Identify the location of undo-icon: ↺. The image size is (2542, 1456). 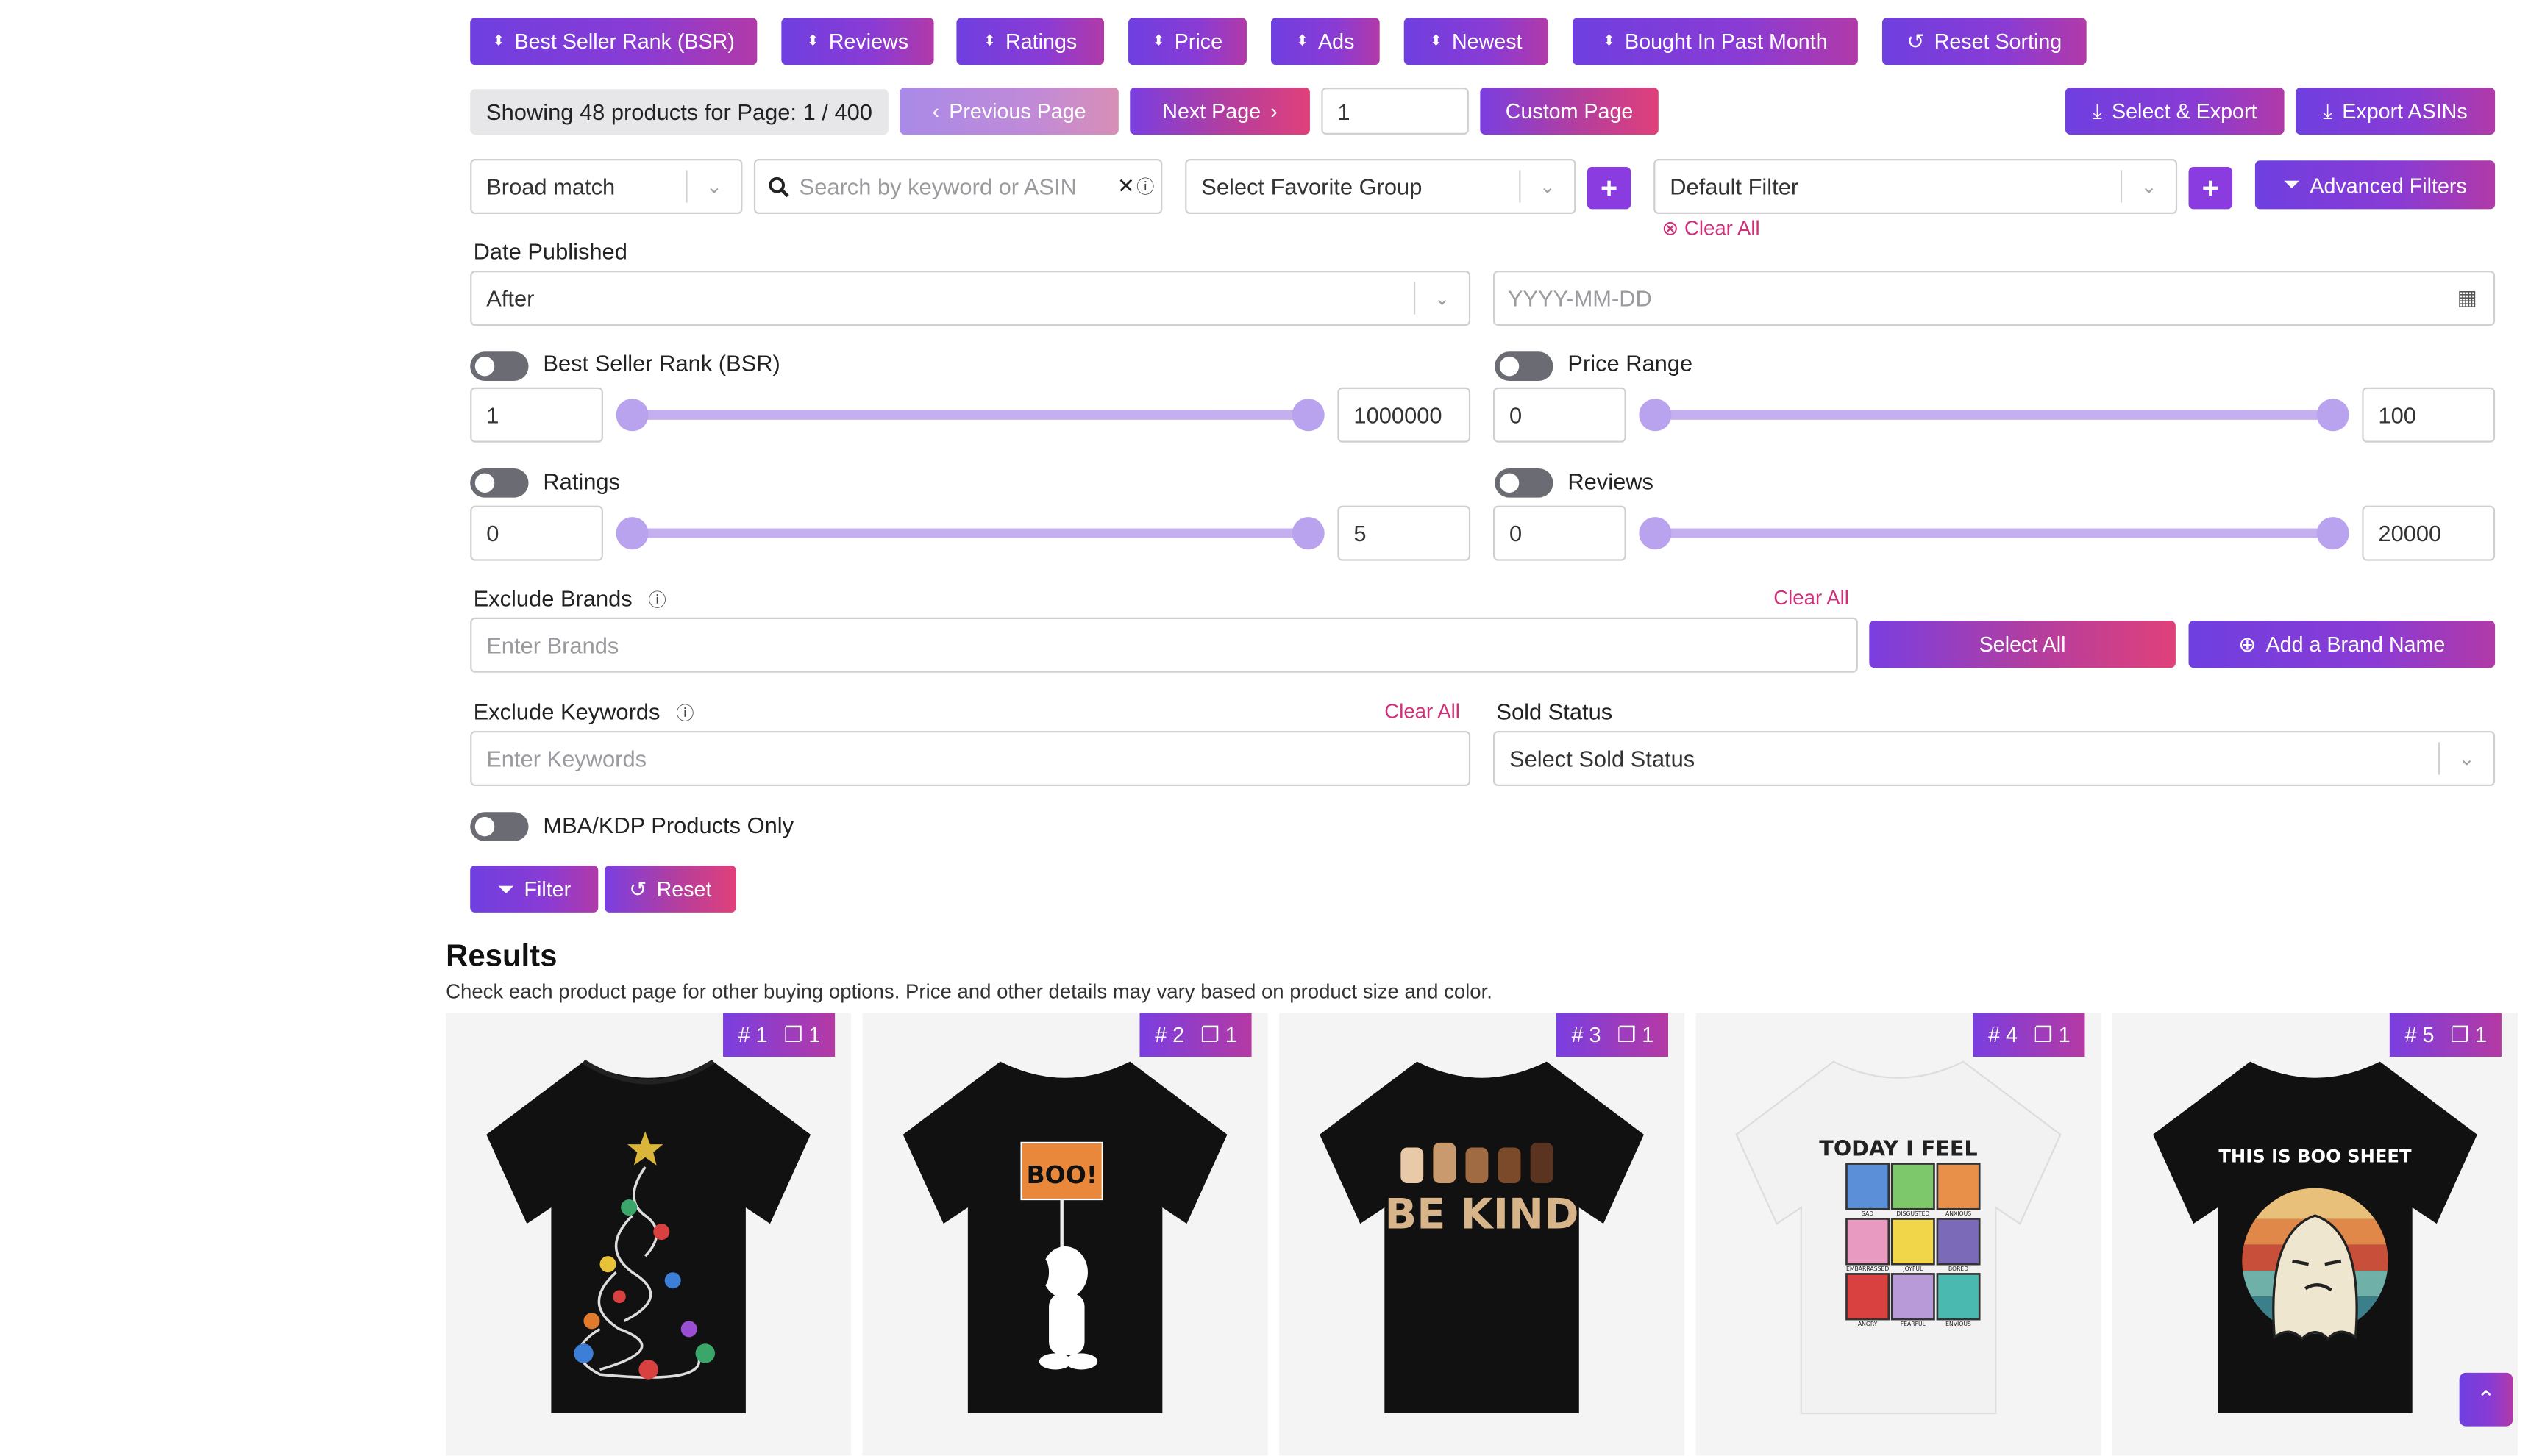
(1916, 40).